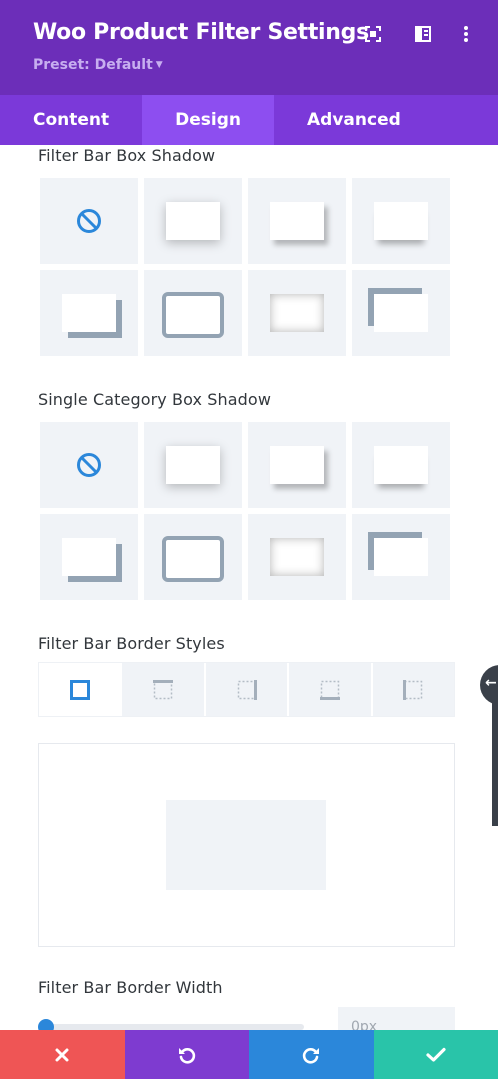  What do you see at coordinates (71, 120) in the screenshot?
I see `tab-content: Content` at bounding box center [71, 120].